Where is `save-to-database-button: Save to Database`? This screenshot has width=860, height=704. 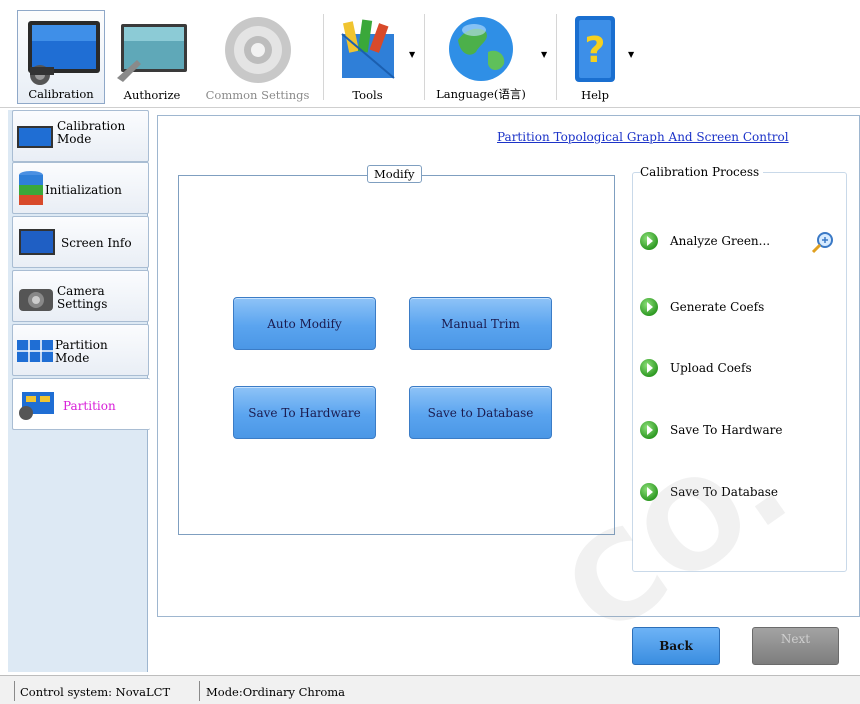
save-to-database-button: Save to Database is located at coordinates (480, 412).